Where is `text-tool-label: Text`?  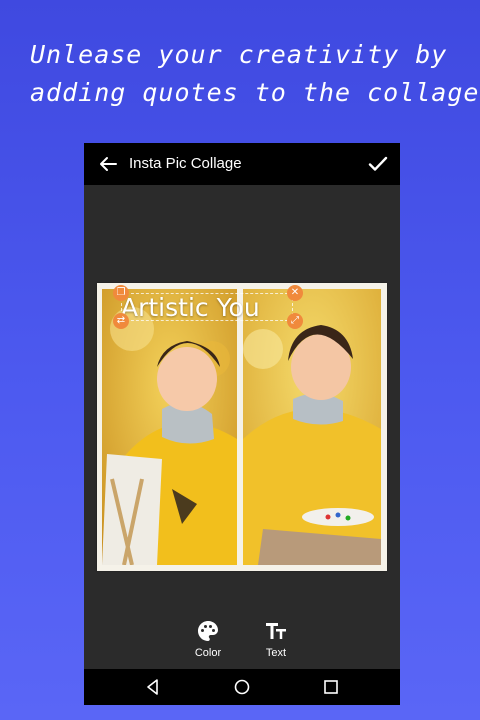 text-tool-label: Text is located at coordinates (276, 653).